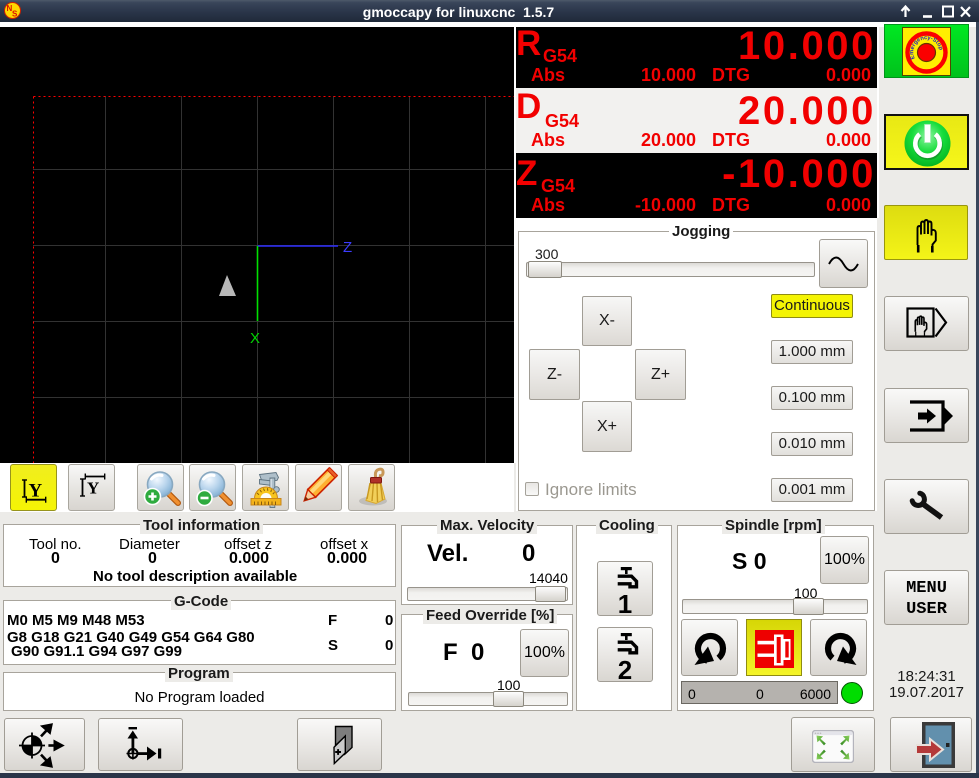 This screenshot has height=778, width=979. Describe the element at coordinates (347, 247) in the screenshot. I see `svg-text: Z` at that location.